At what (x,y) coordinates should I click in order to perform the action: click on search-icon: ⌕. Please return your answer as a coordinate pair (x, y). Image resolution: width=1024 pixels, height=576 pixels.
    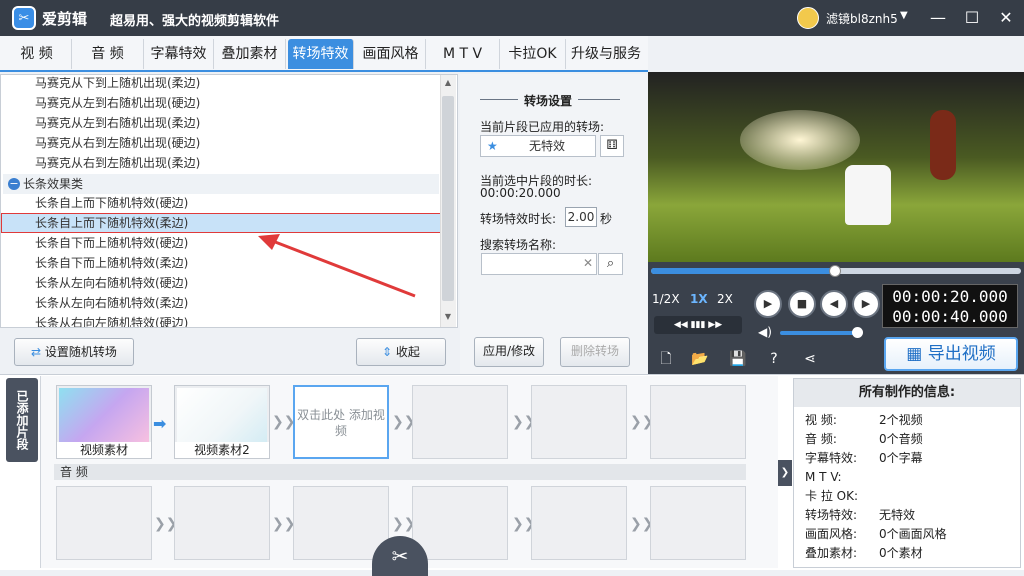
    Looking at the image, I should click on (610, 264).